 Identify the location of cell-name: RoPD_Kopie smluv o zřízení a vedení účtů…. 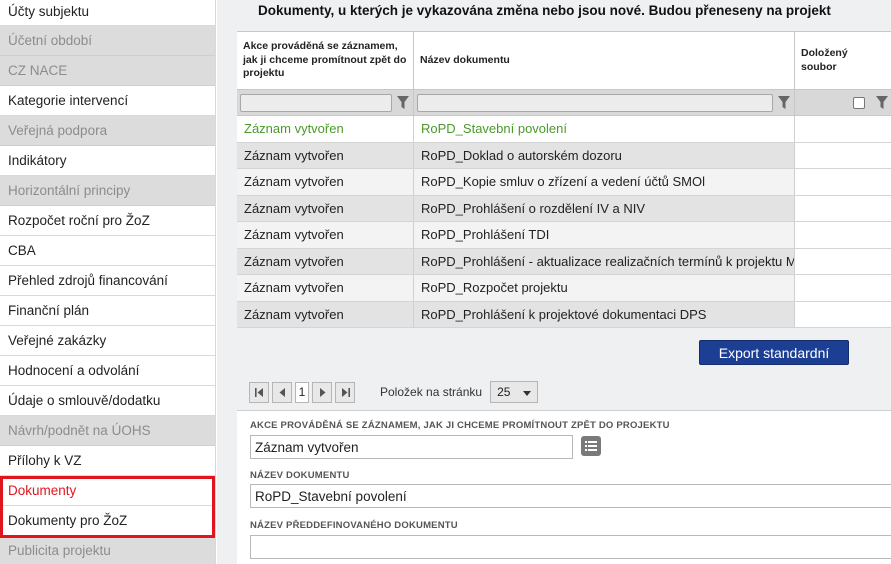
(604, 182).